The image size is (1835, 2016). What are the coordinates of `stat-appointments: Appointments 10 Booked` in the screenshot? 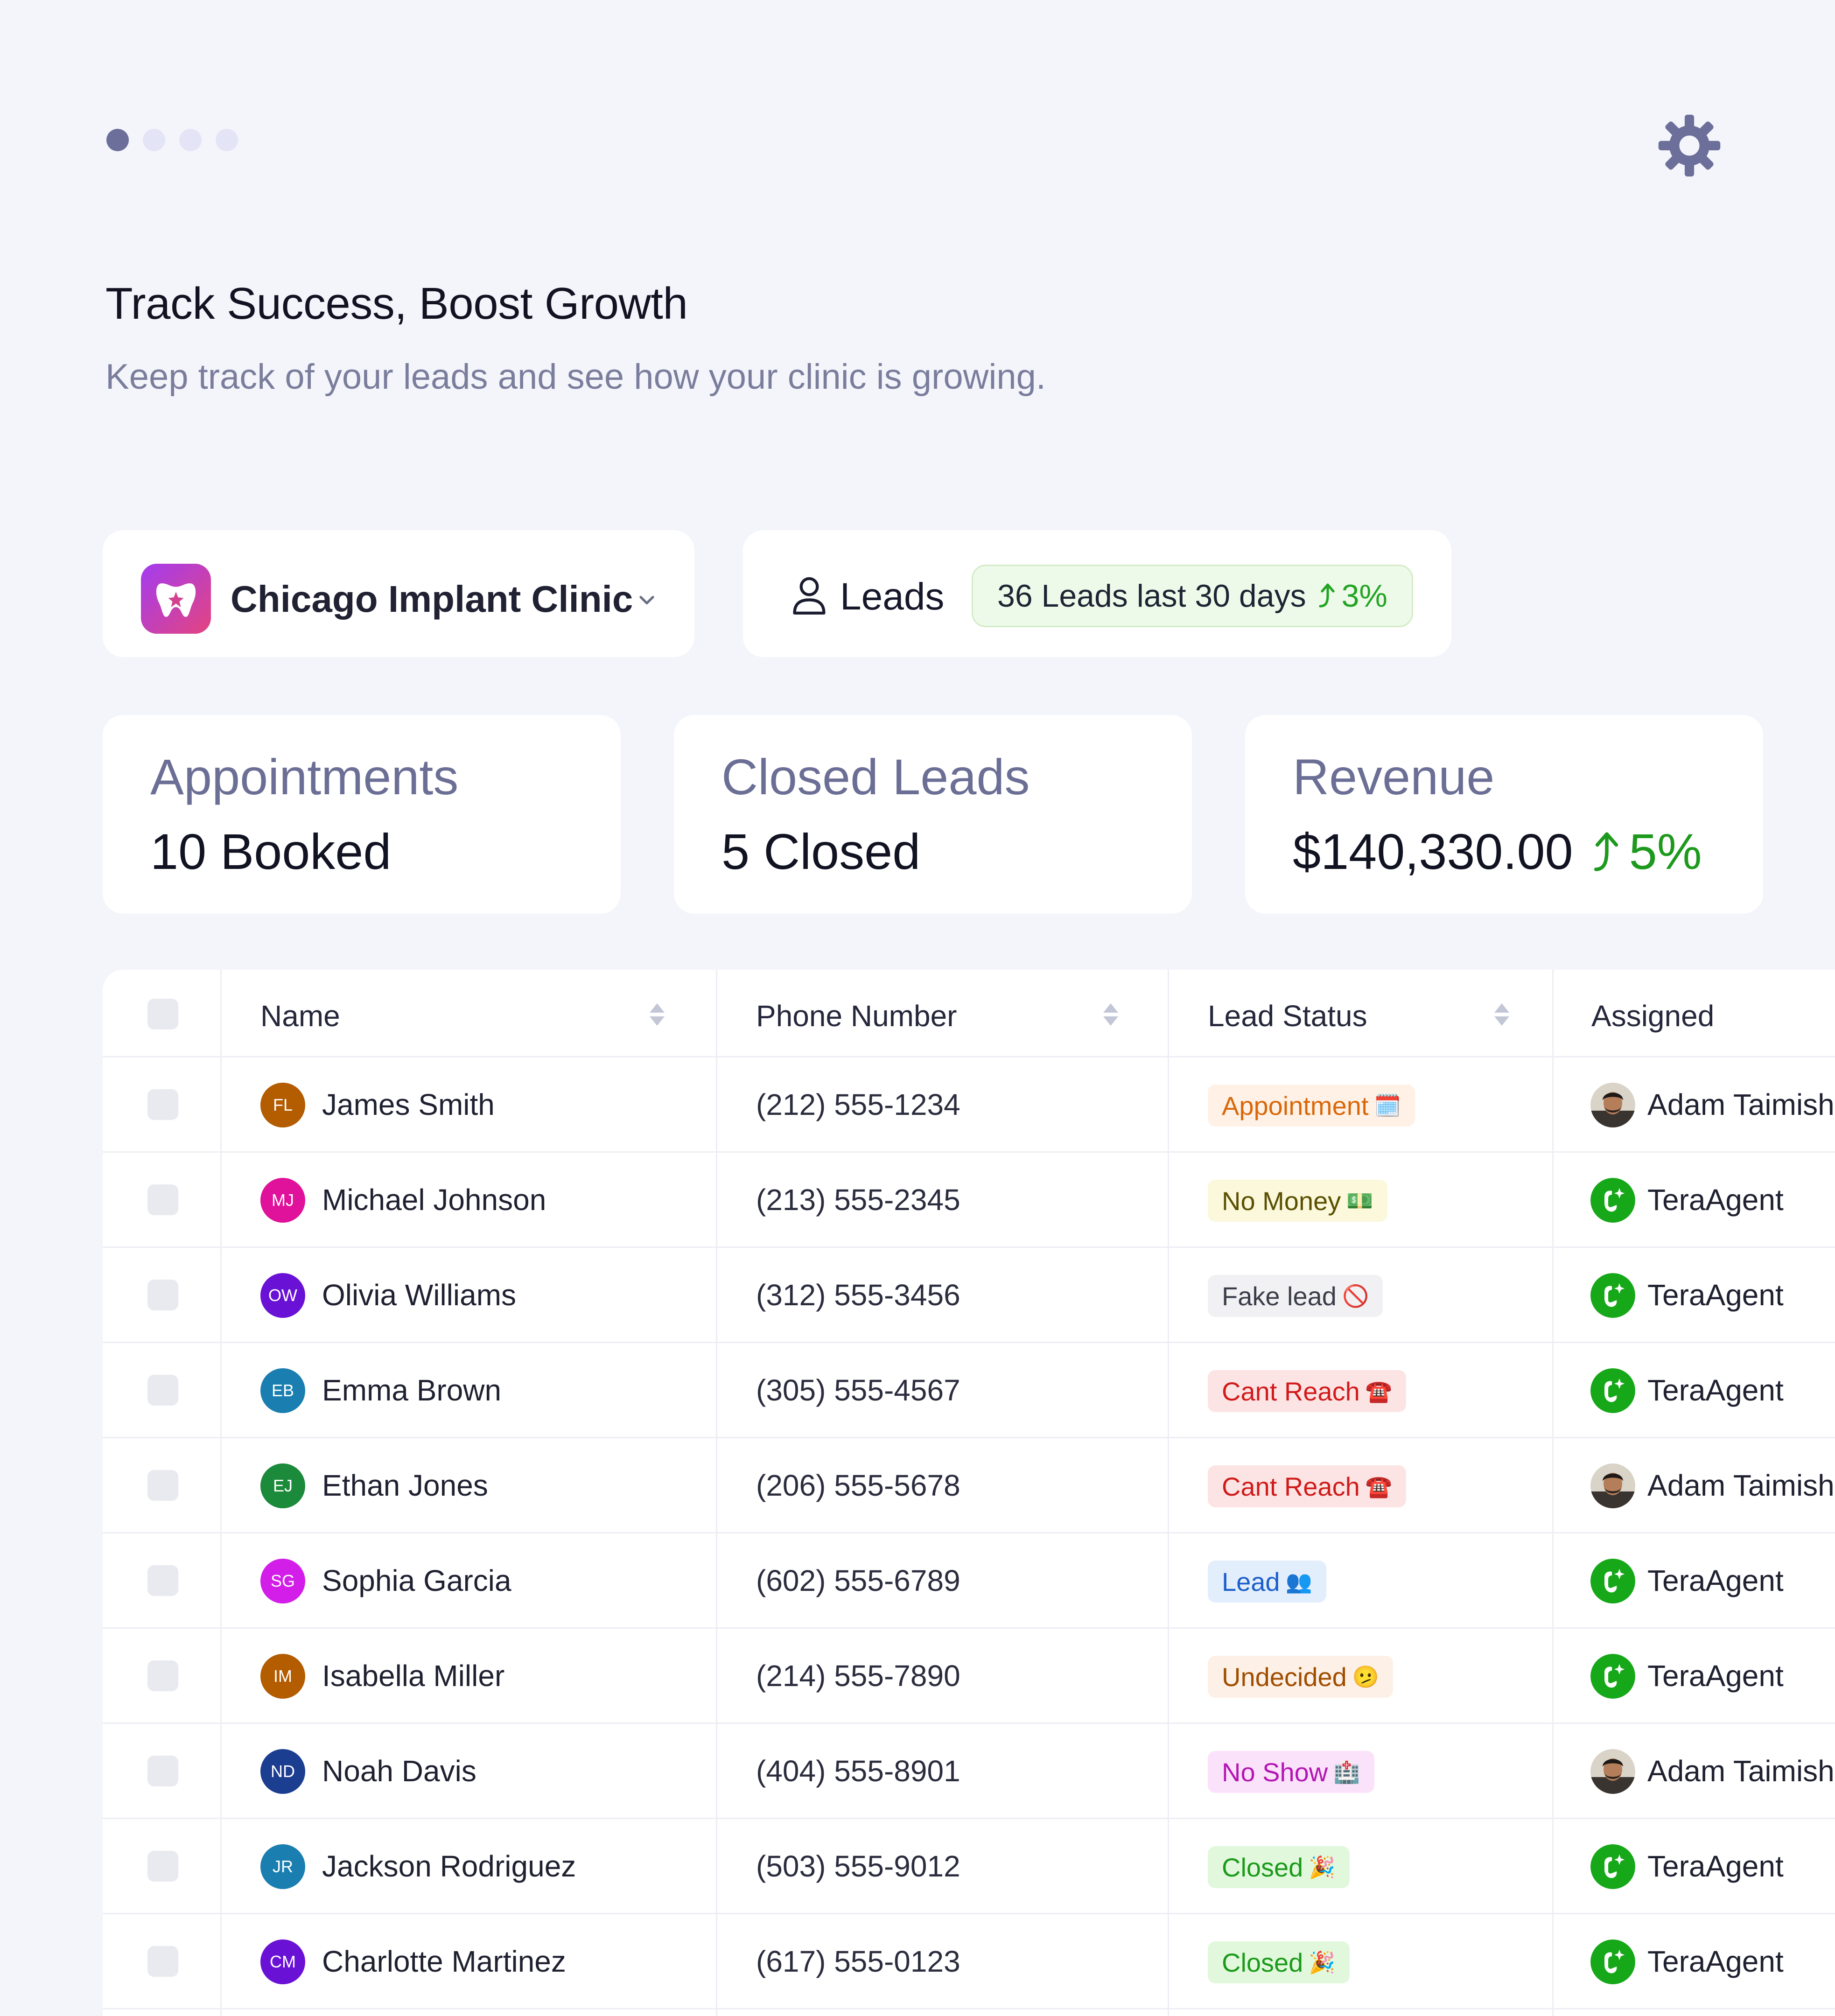 It's located at (362, 814).